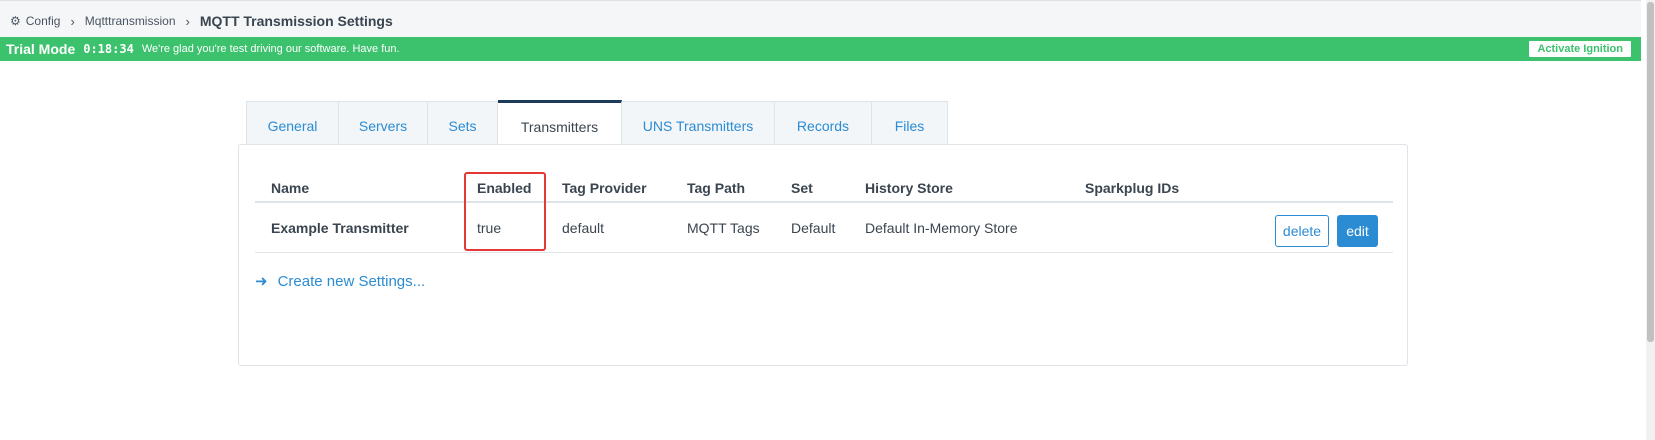 Image resolution: width=1655 pixels, height=440 pixels. I want to click on column-header-tag-provider: Tag Provider, so click(604, 188).